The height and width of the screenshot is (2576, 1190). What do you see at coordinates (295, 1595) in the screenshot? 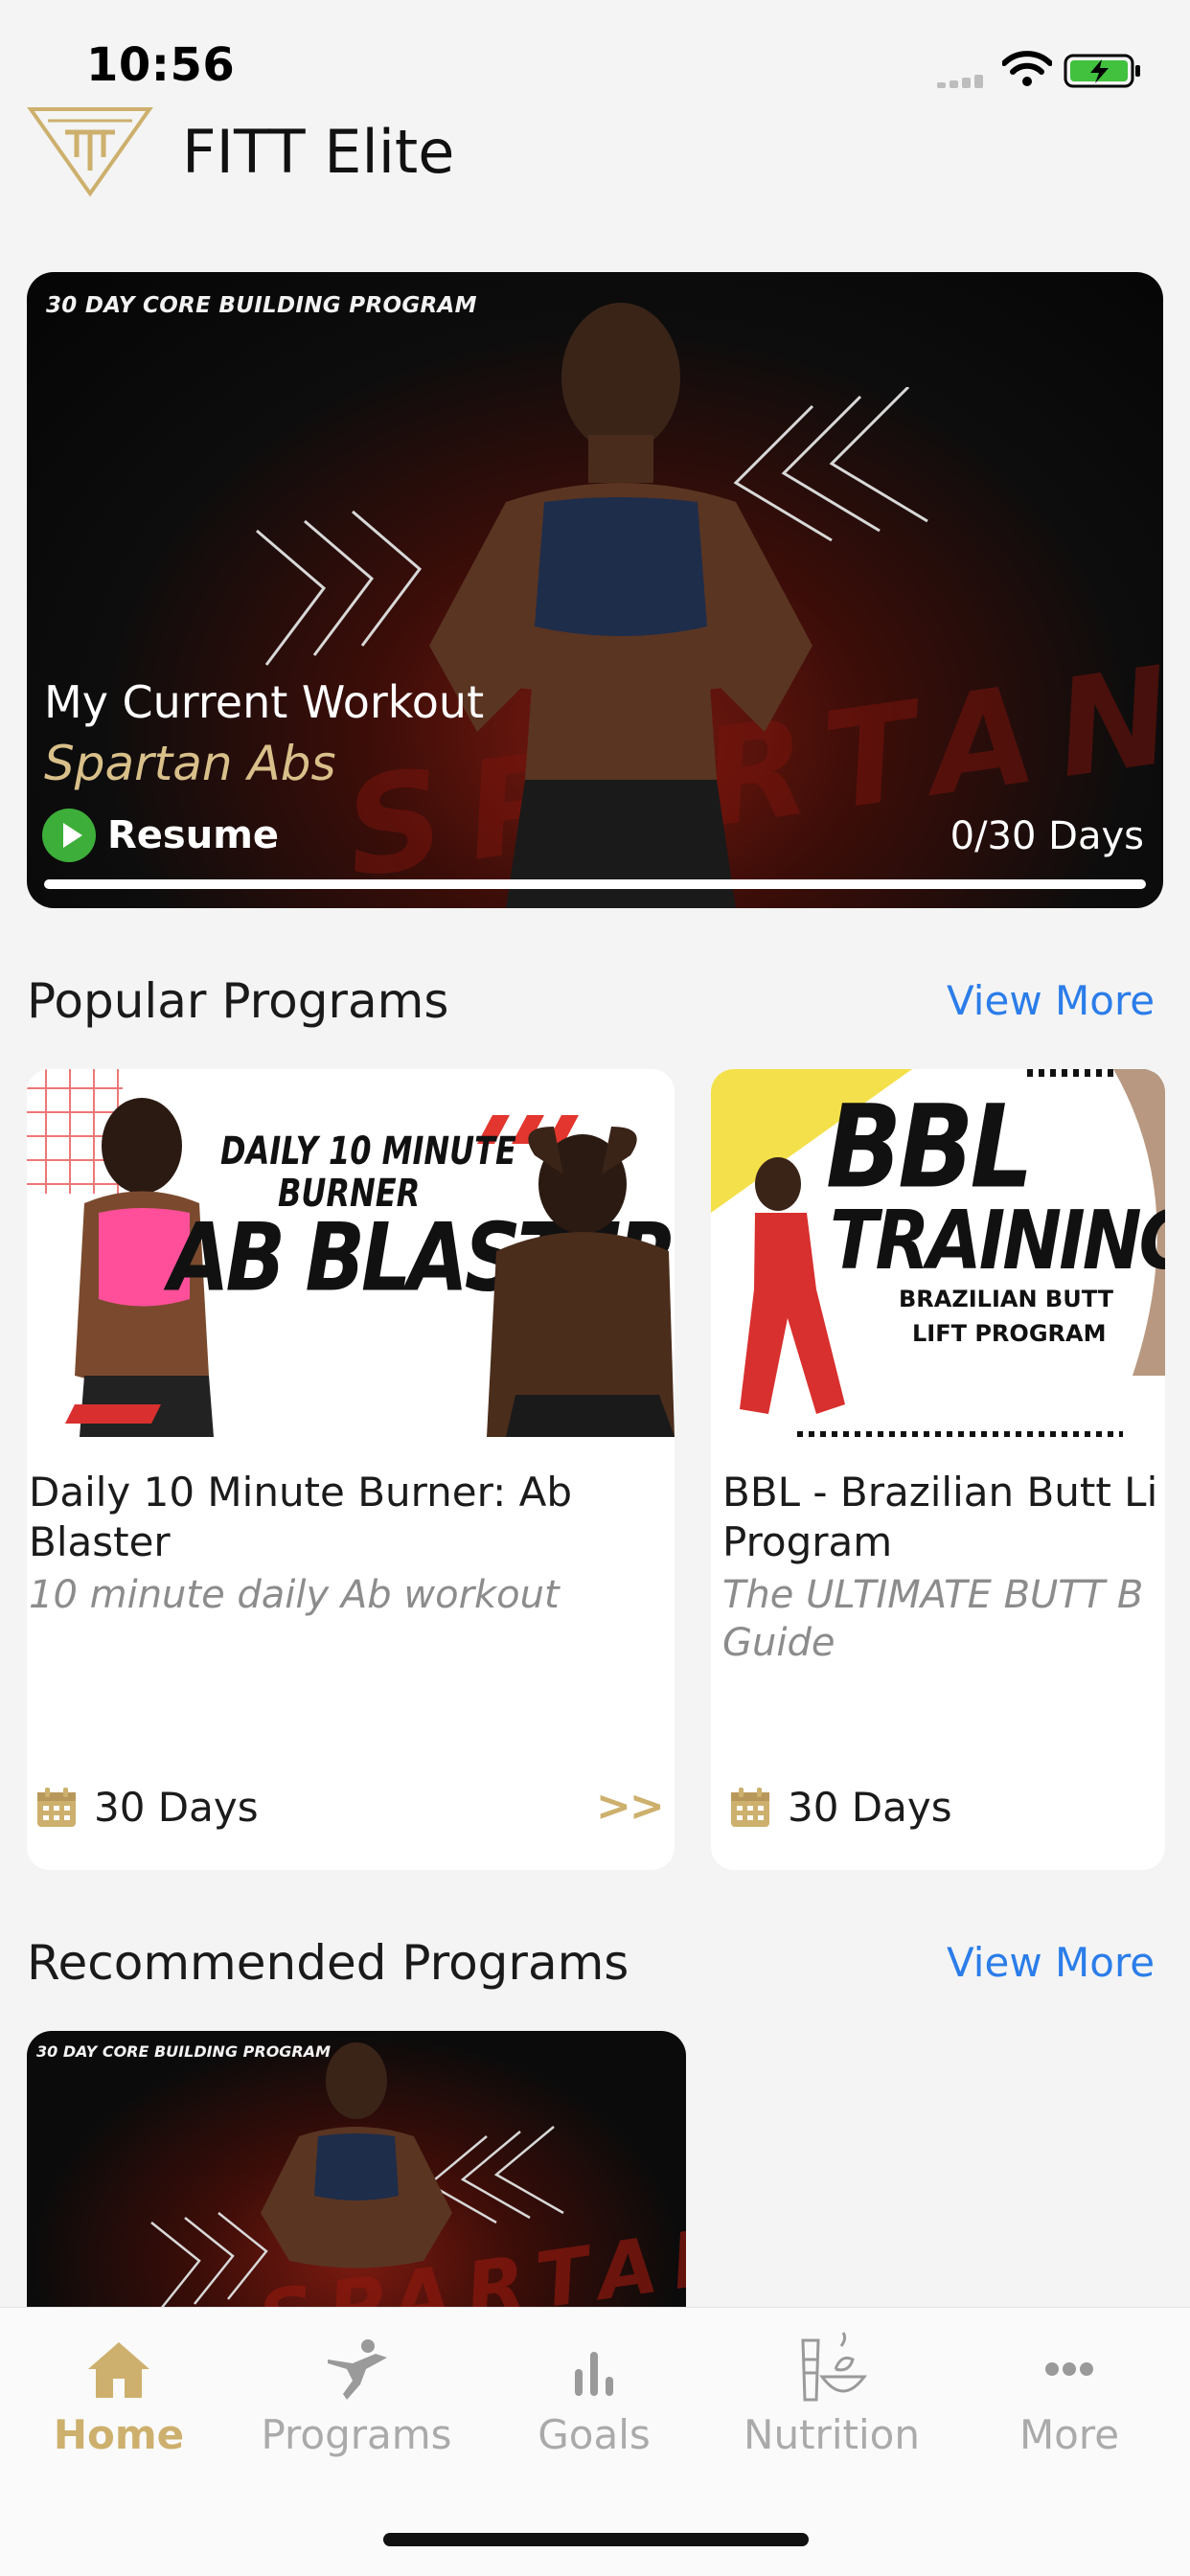
I see `program-card-subtitle: 10 minute daily Ab workout` at bounding box center [295, 1595].